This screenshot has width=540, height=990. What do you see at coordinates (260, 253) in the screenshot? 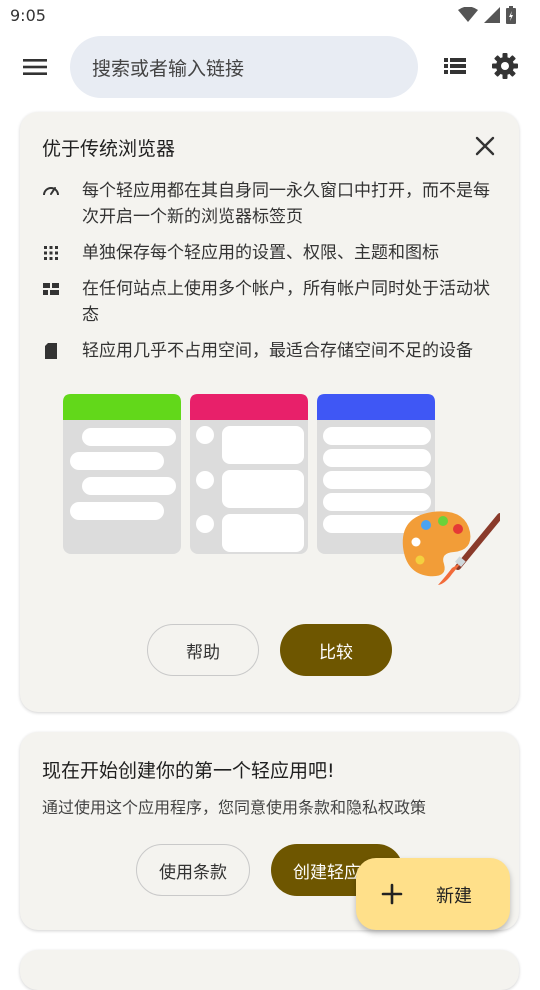
I see `feature-text: 单独保存每个轻应用的设置、权限、主题和图标` at bounding box center [260, 253].